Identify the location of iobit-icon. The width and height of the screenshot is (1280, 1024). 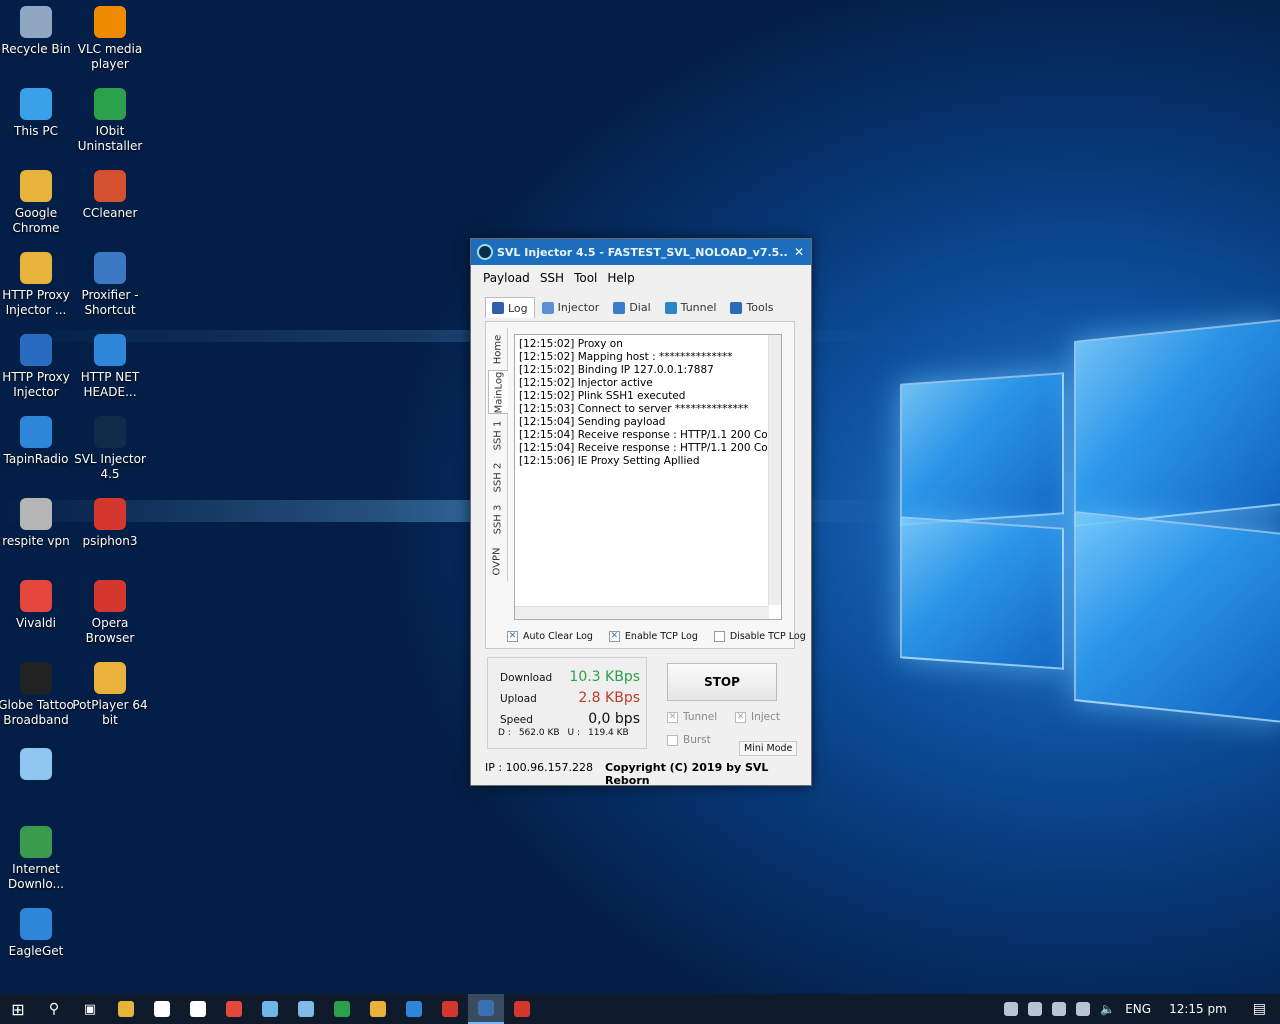
(342, 1009).